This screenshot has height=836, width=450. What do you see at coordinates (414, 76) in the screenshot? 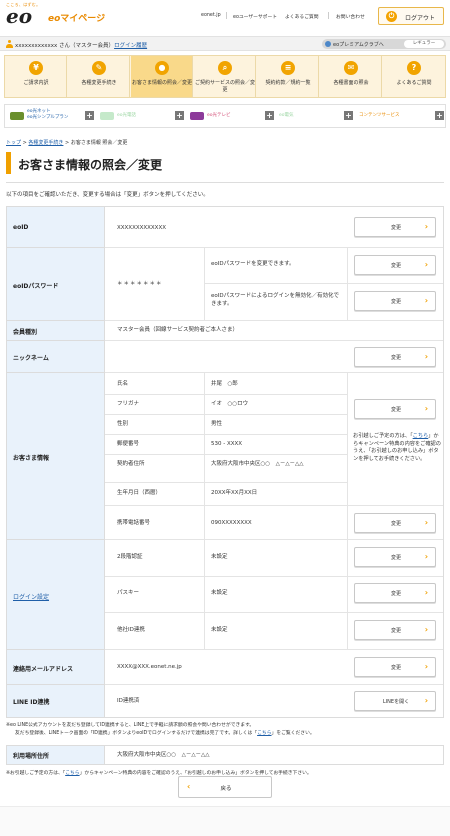
I see `nav-faq: ? よくあるご質問` at bounding box center [414, 76].